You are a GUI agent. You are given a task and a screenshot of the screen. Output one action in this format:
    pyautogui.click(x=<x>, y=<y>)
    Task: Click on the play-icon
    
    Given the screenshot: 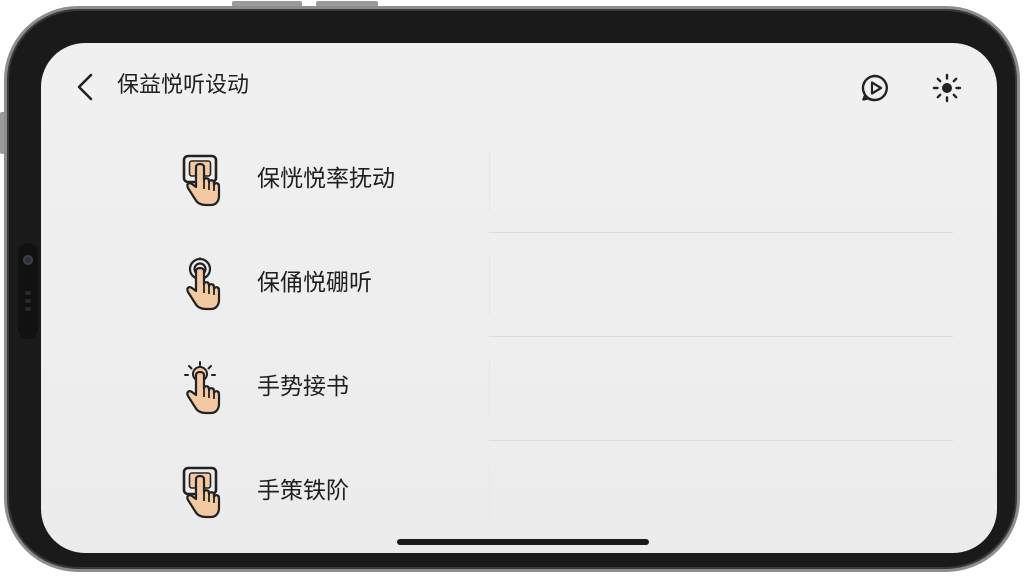 What is the action you would take?
    pyautogui.click(x=874, y=88)
    